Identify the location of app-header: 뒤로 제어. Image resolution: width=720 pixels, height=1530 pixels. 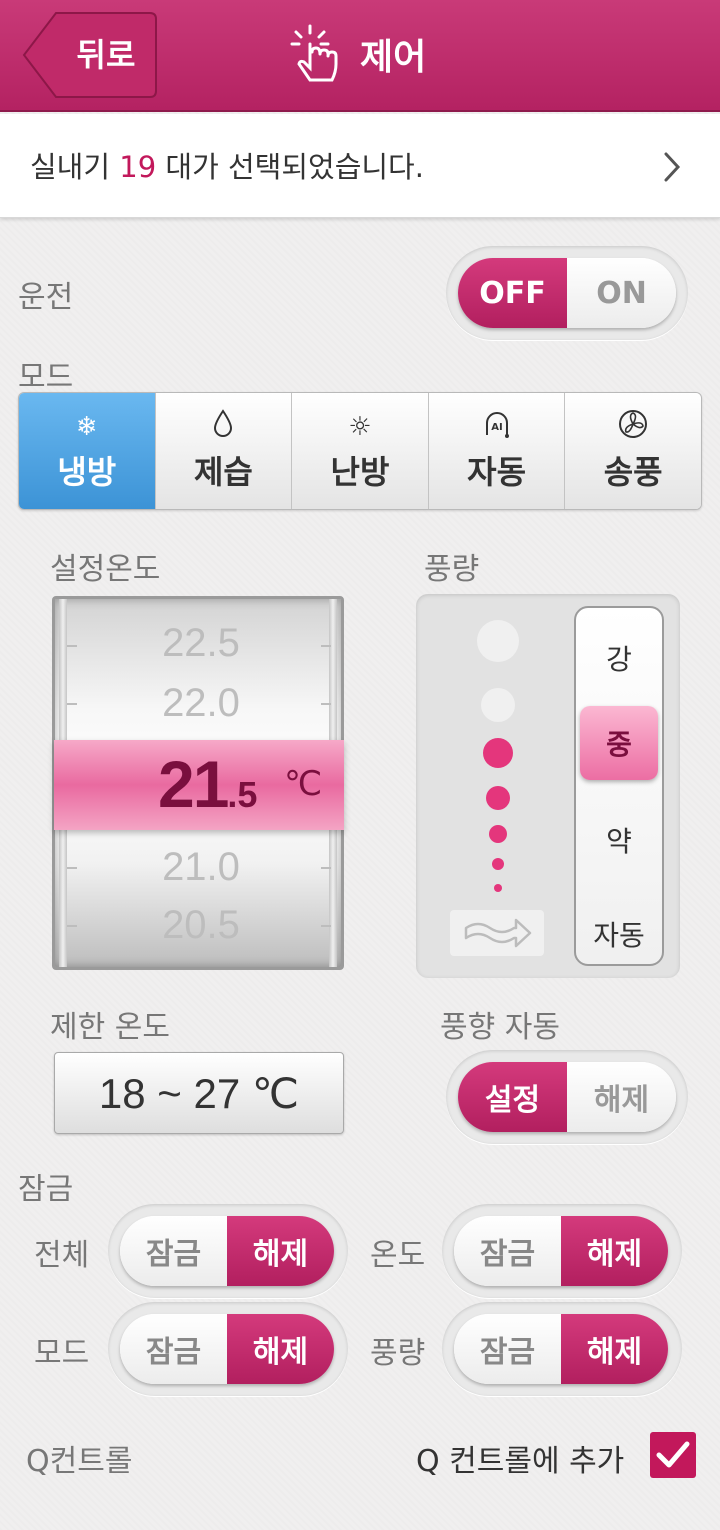
(360, 56).